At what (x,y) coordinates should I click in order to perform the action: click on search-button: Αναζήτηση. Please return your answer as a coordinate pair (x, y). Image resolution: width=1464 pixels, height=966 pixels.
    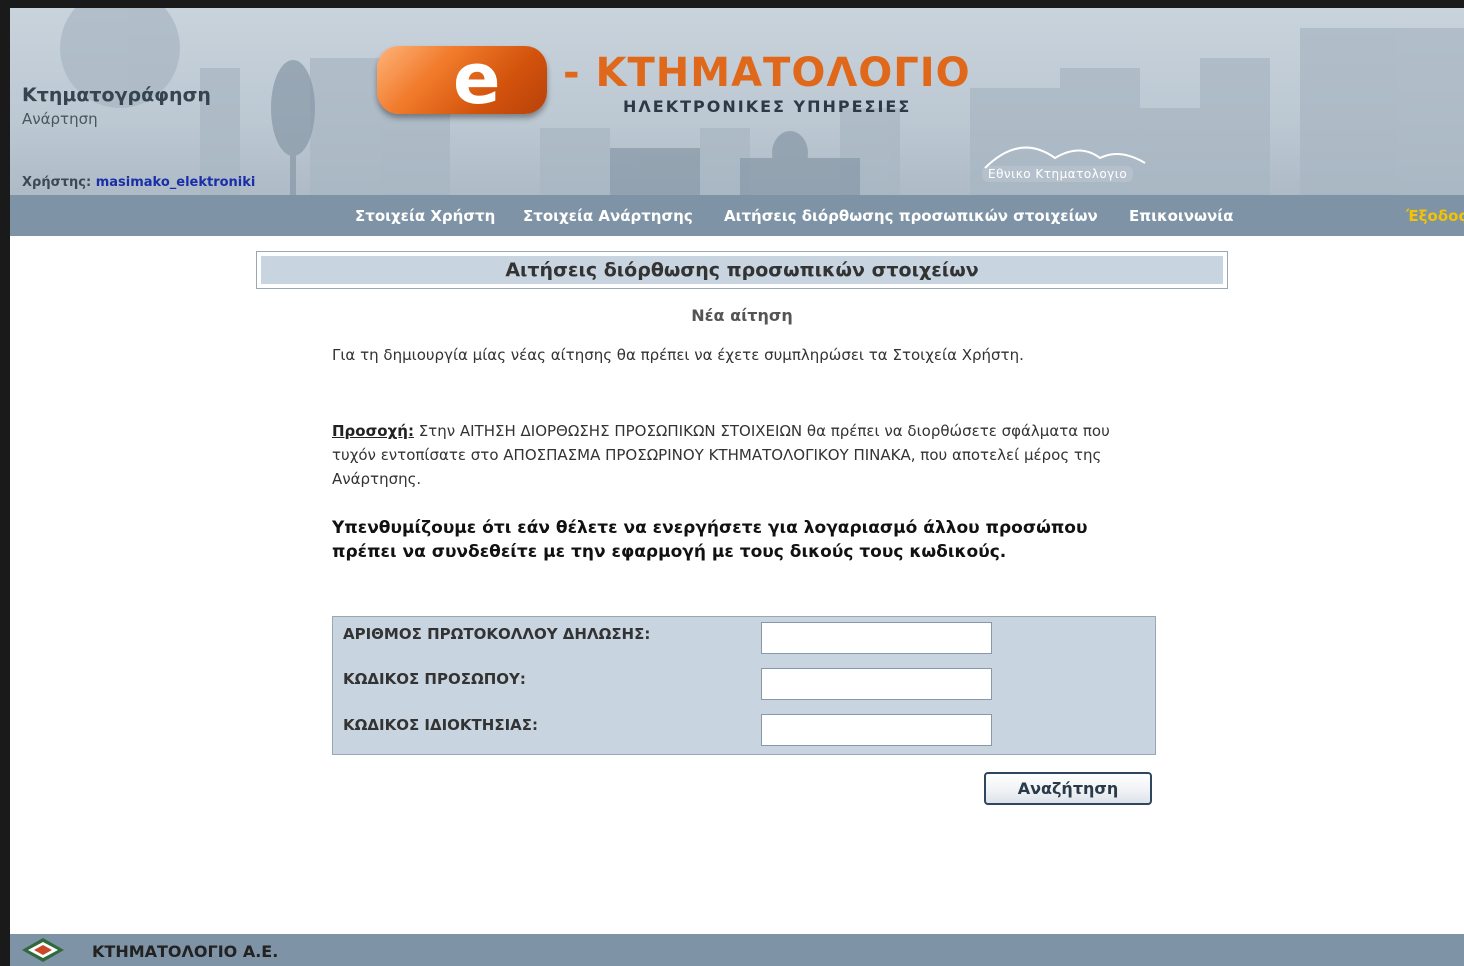
    Looking at the image, I should click on (1068, 788).